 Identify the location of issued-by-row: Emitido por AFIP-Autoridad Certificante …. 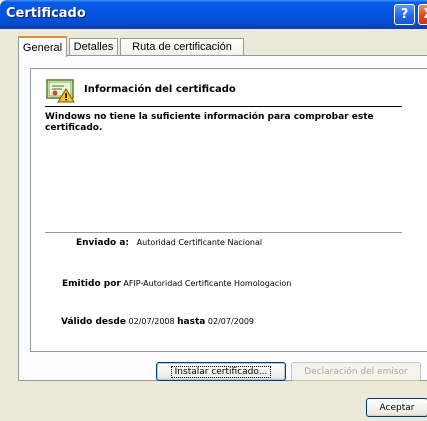
(176, 284).